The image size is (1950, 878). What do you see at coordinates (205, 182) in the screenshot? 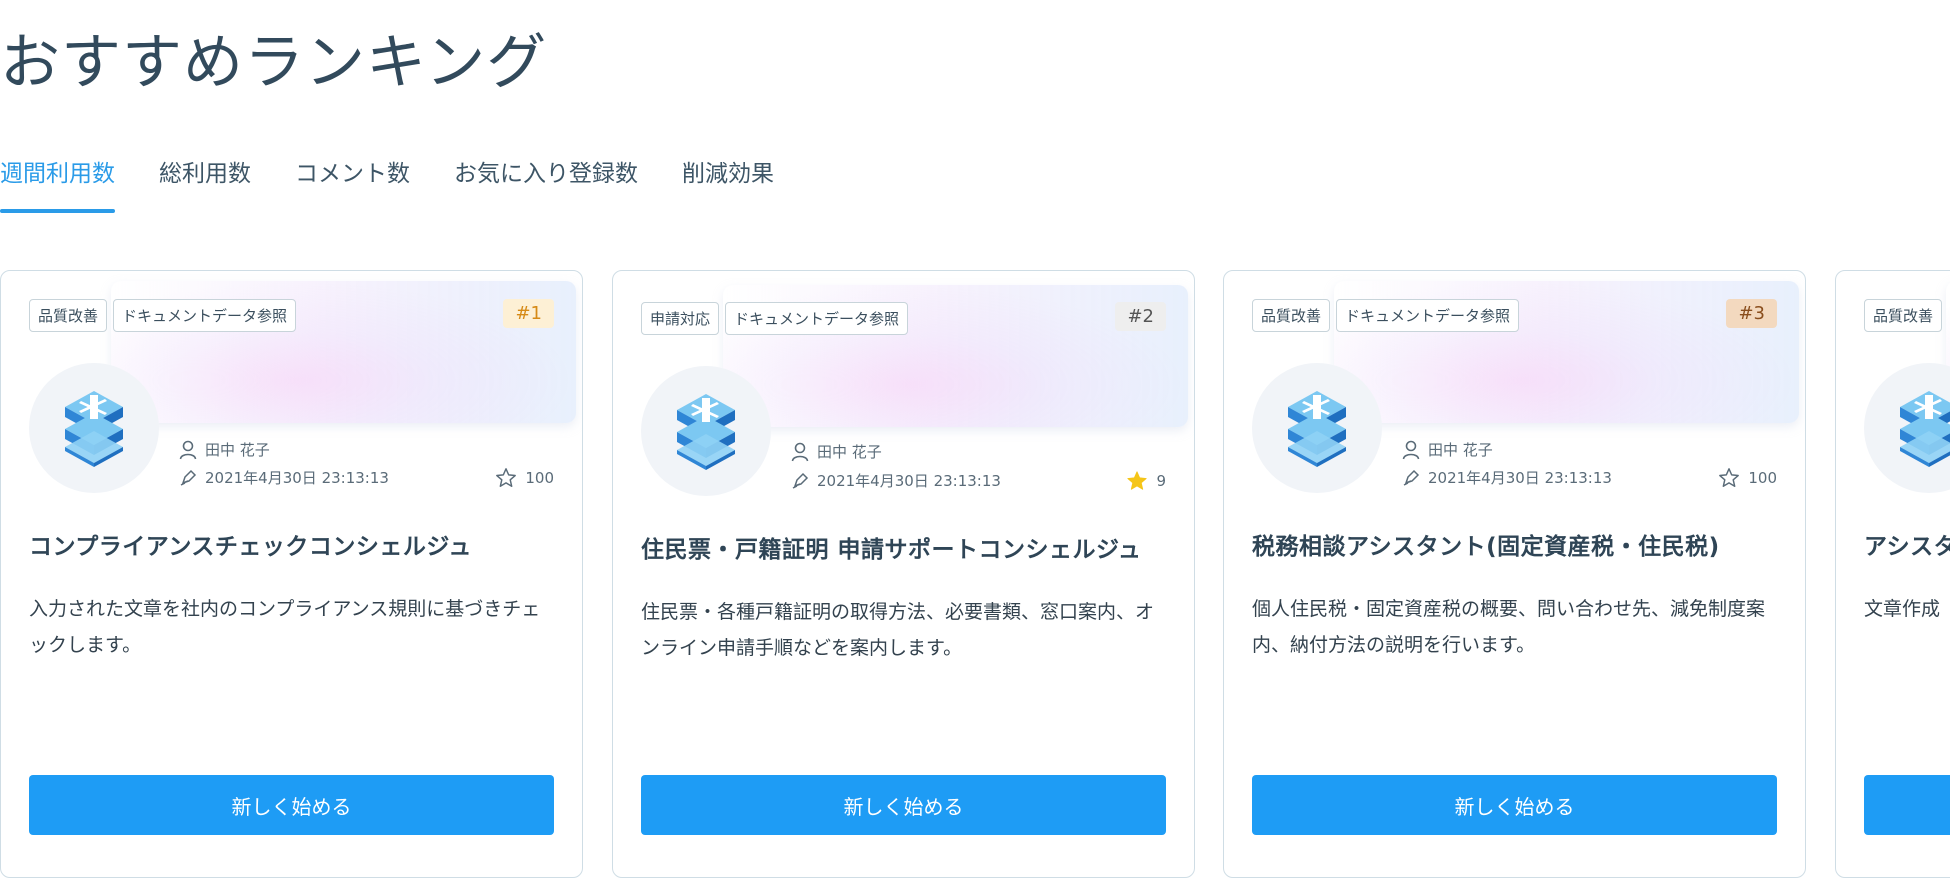
I see `tab-total-usage: 総利用数` at bounding box center [205, 182].